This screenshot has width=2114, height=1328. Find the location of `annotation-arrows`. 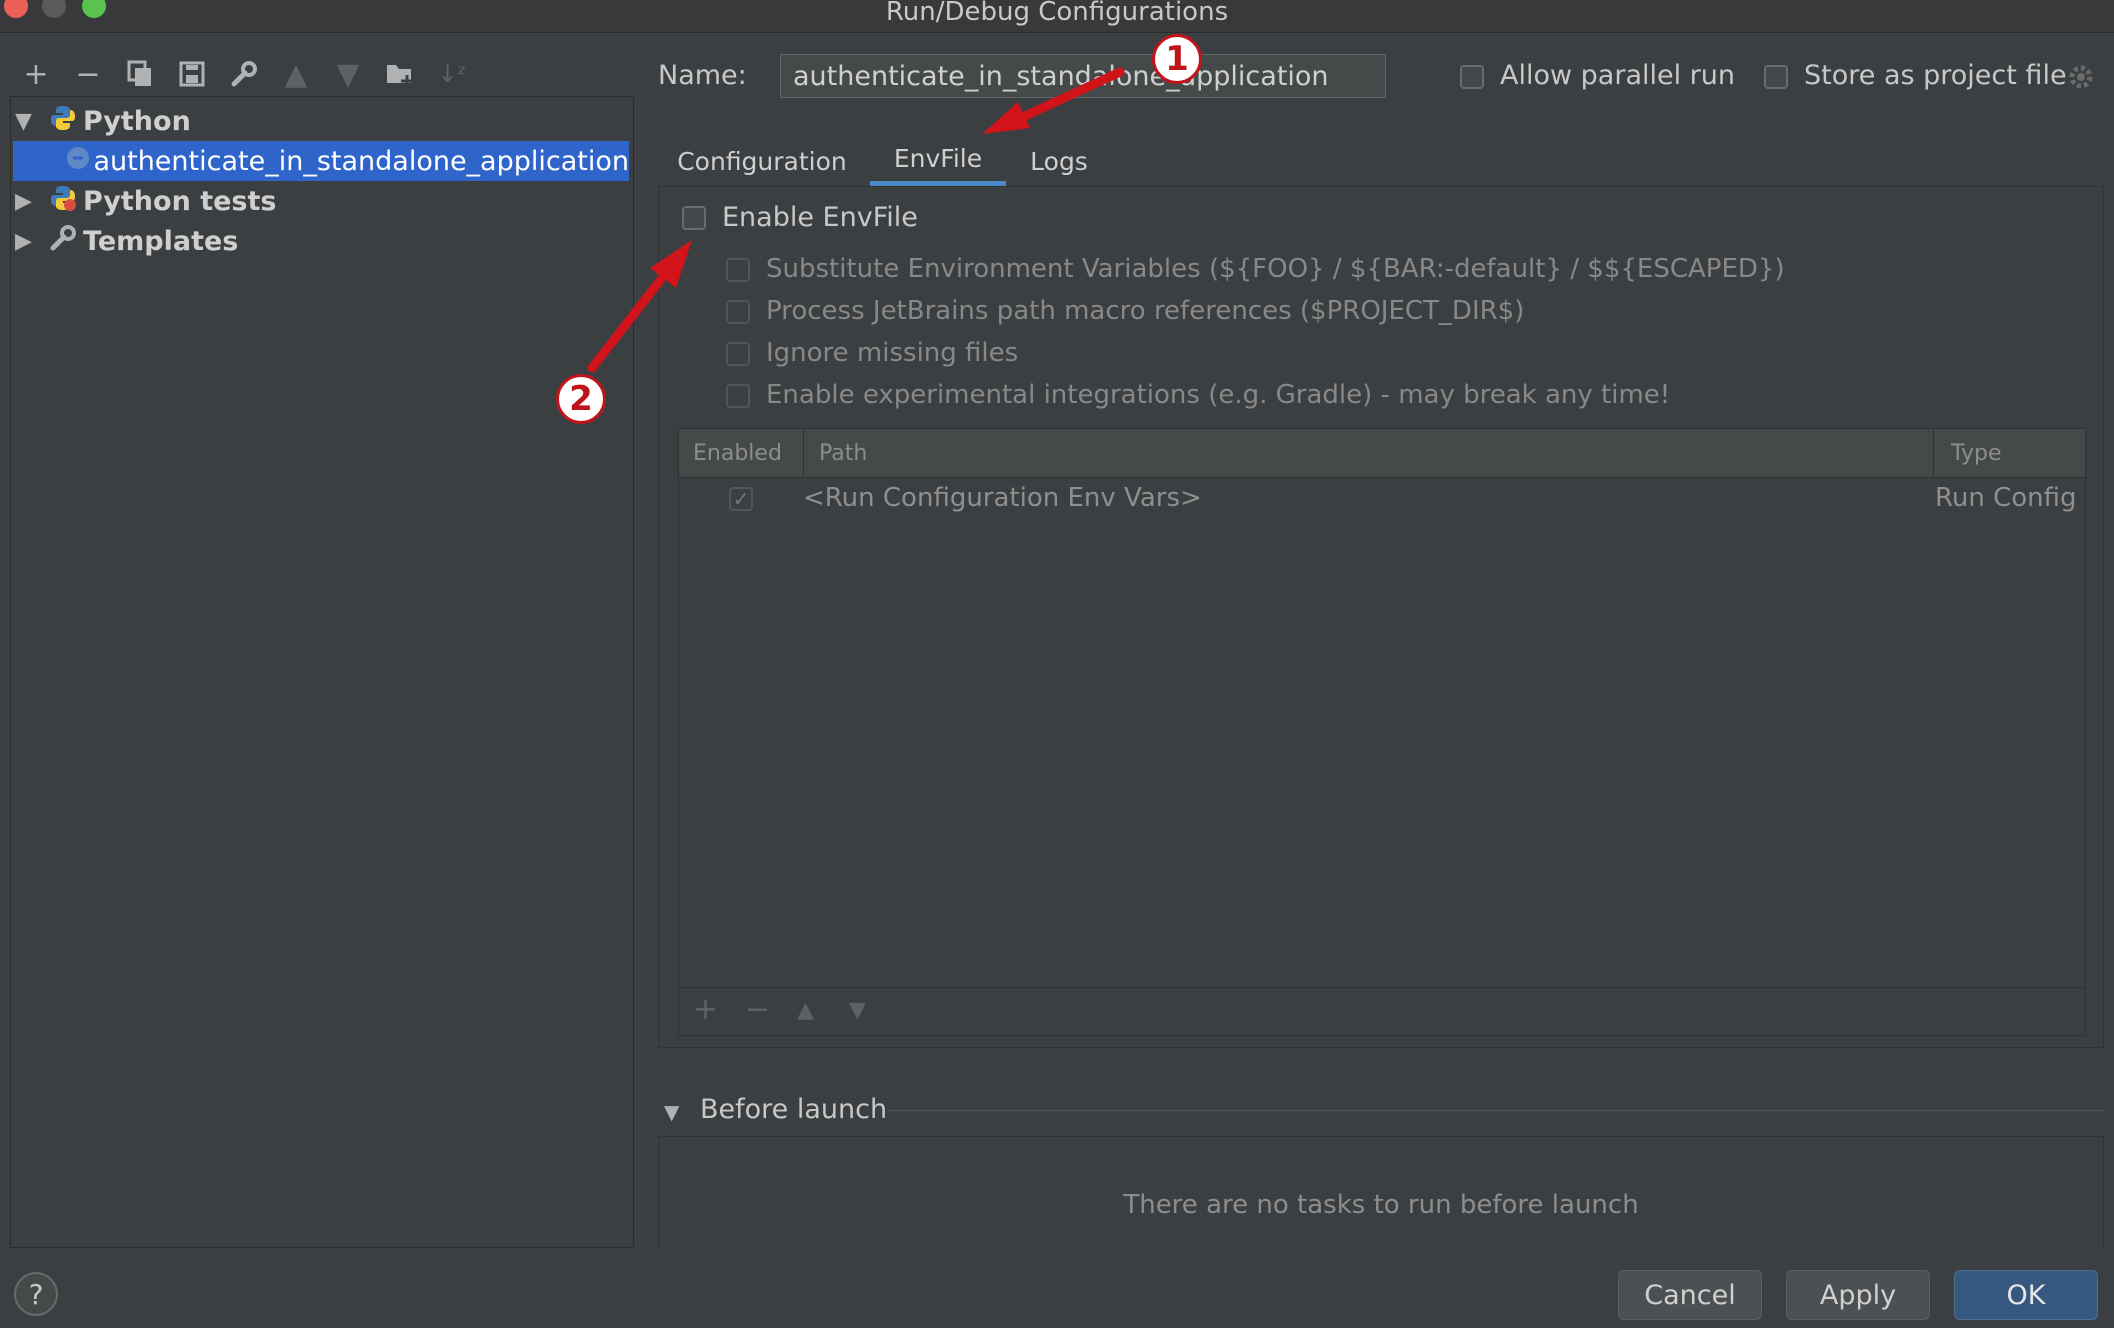

annotation-arrows is located at coordinates (856, 220).